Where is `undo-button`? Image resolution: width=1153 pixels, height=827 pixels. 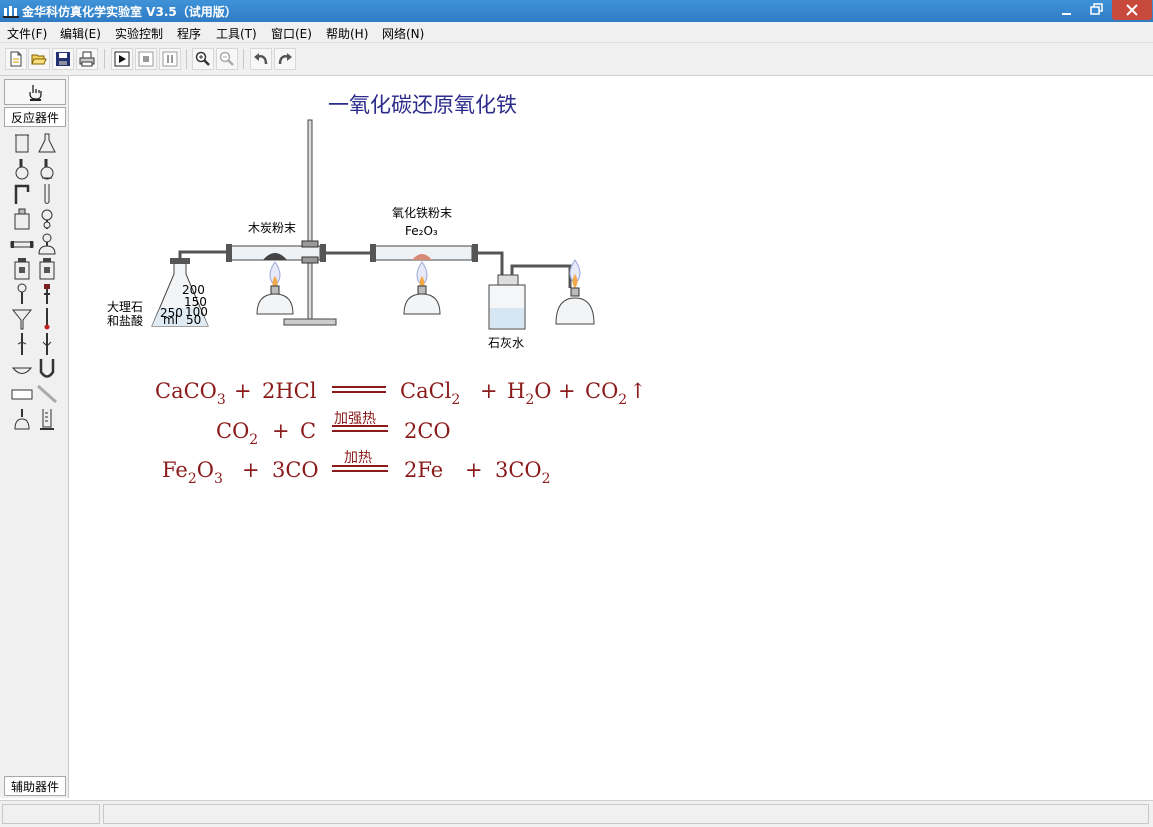 undo-button is located at coordinates (261, 59).